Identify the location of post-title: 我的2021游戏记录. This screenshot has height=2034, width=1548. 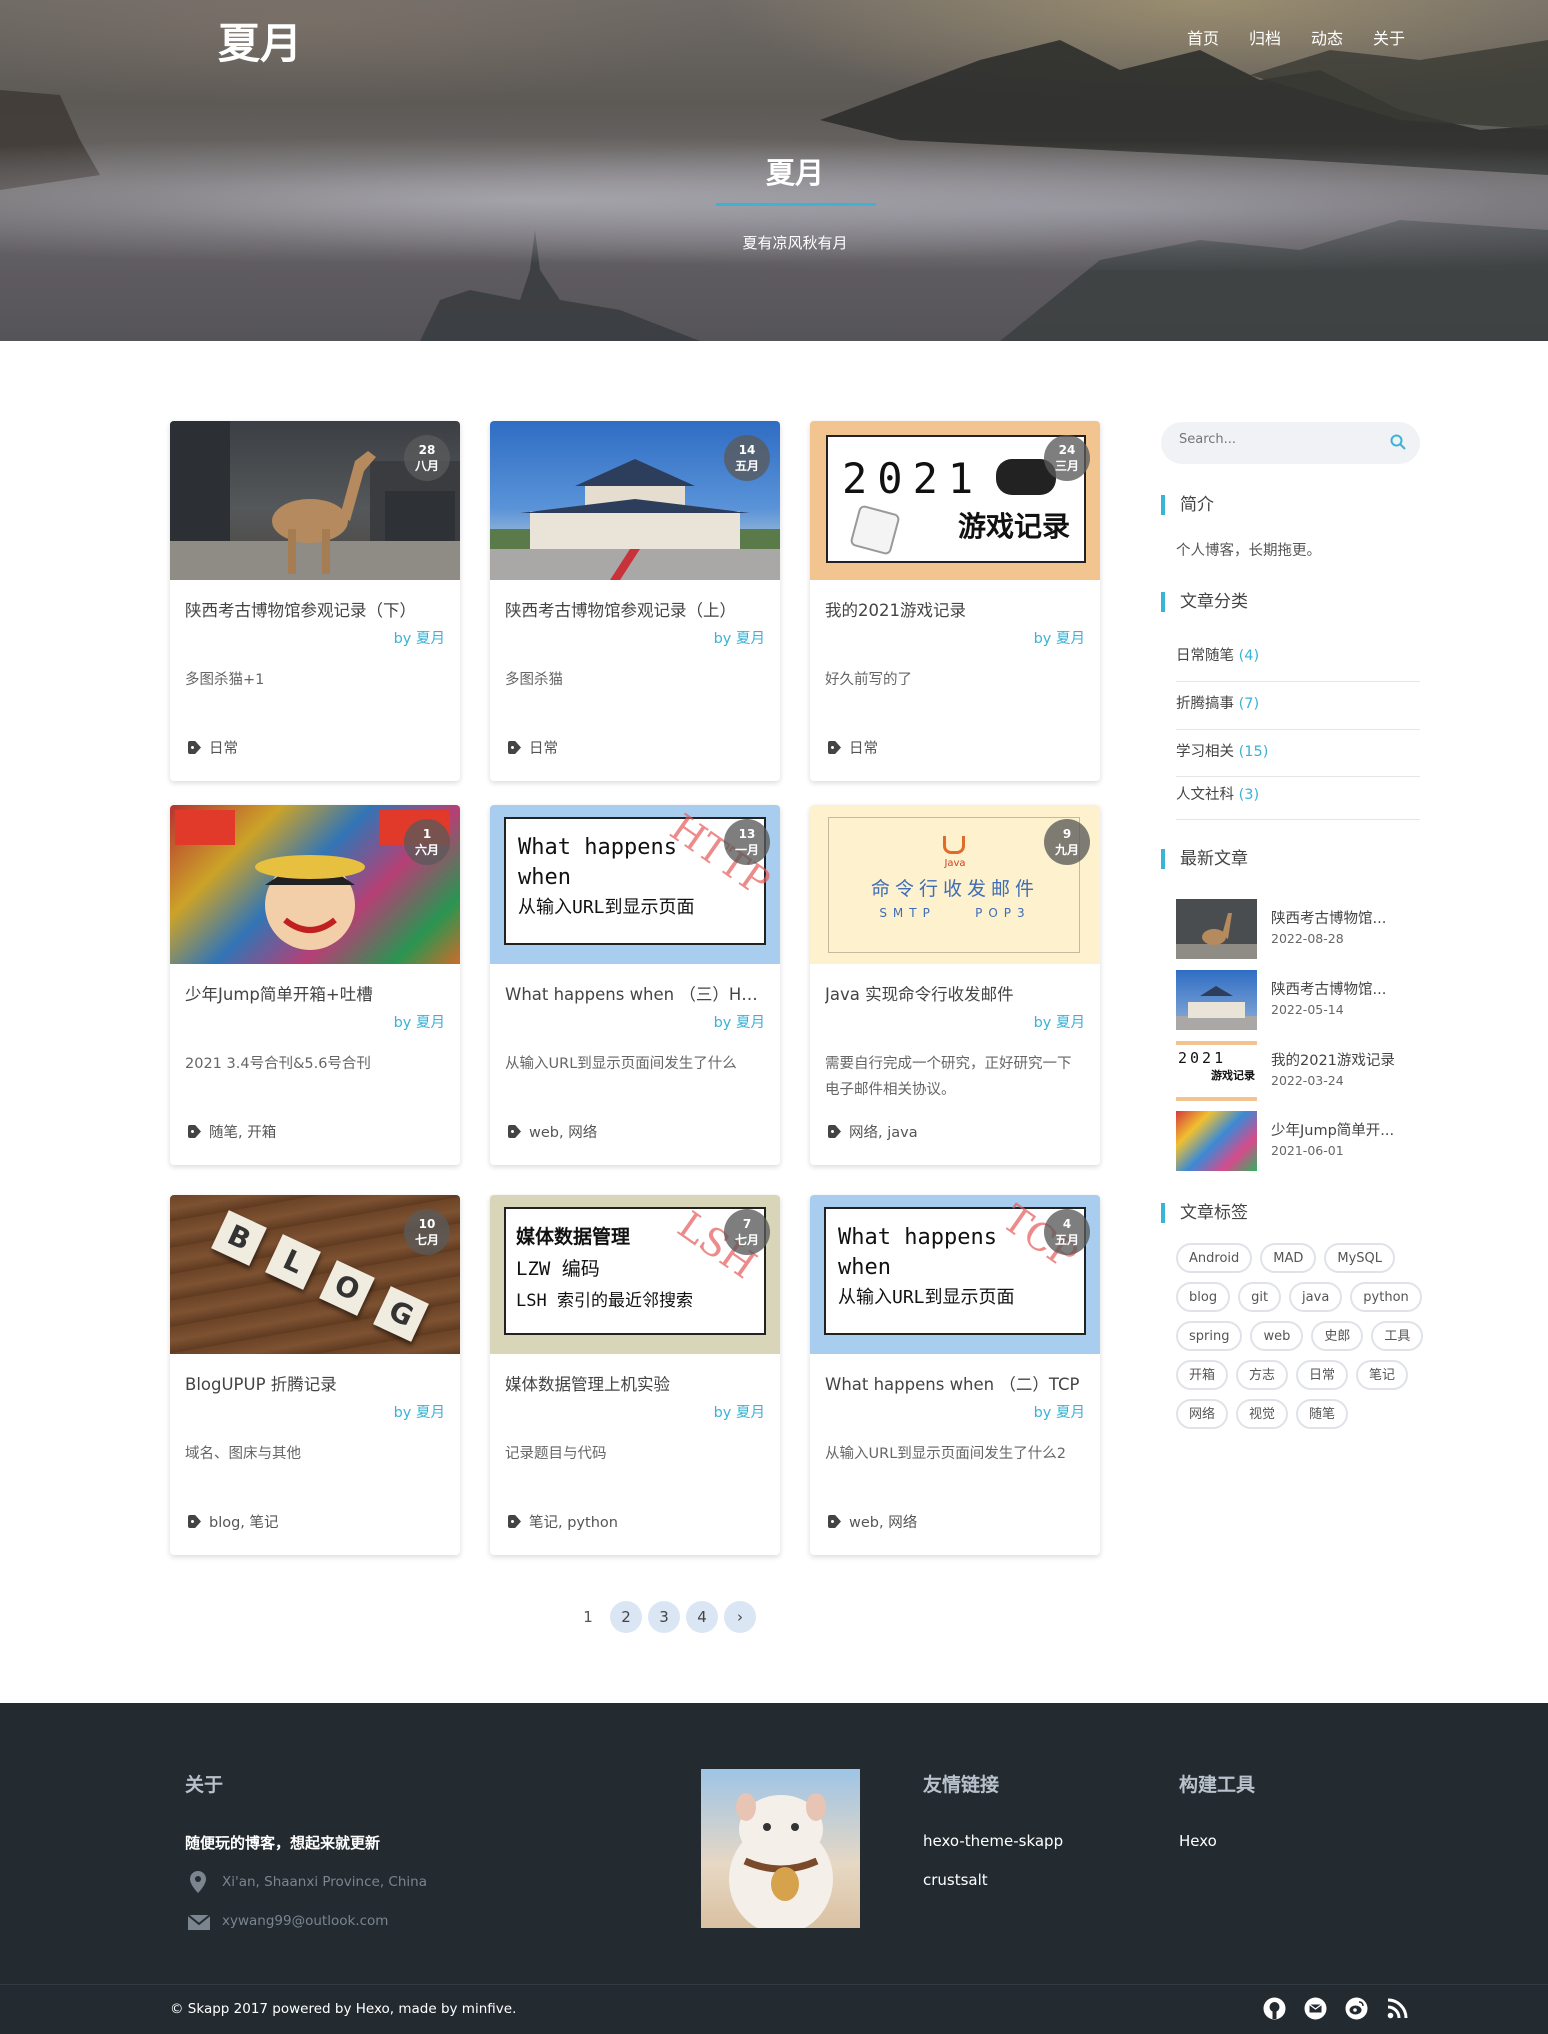
(955, 609).